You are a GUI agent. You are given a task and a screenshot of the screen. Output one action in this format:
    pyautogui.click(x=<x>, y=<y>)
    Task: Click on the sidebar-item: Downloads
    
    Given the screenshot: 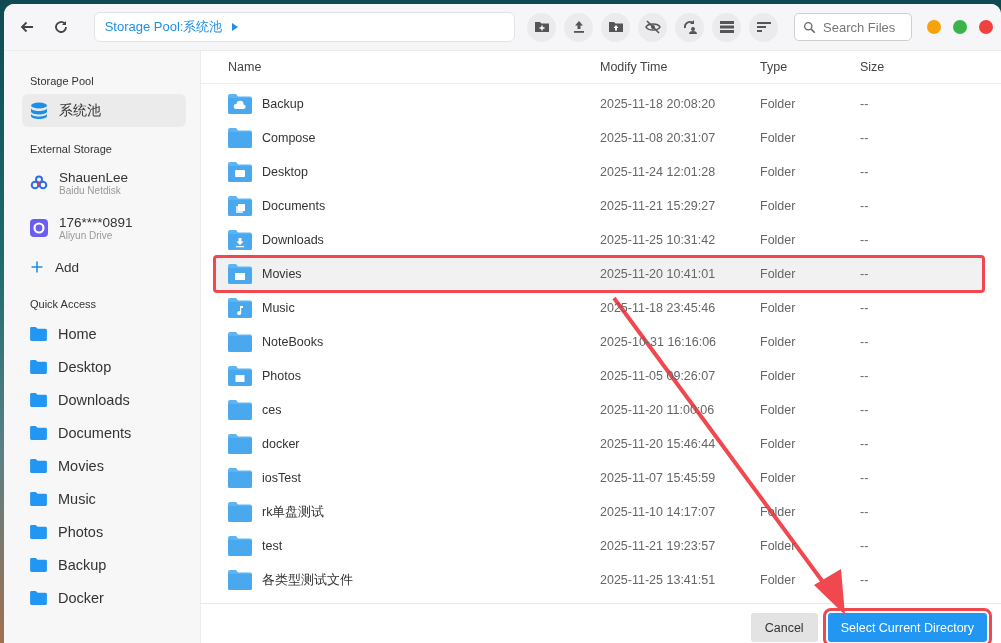 What is the action you would take?
    pyautogui.click(x=104, y=399)
    